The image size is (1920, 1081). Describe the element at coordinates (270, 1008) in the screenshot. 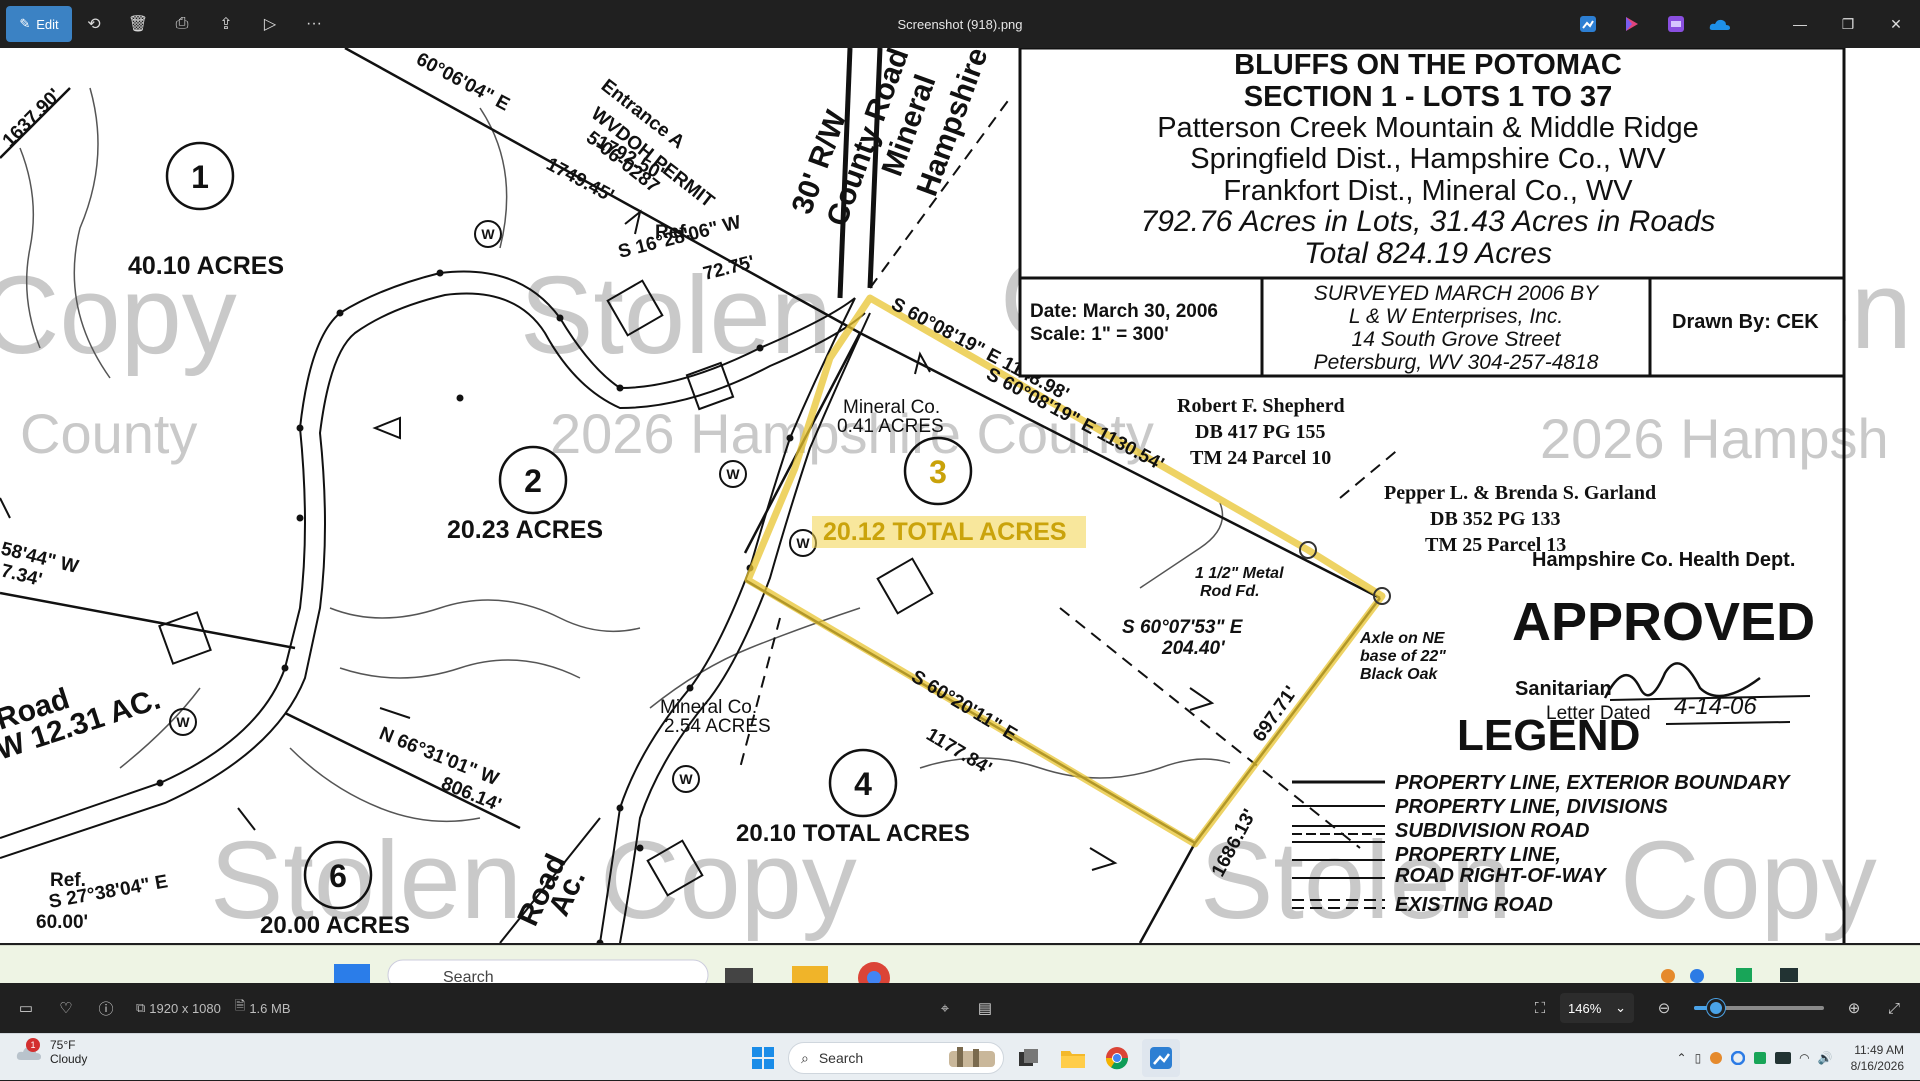

I see `file-size: 1.6 MB` at that location.